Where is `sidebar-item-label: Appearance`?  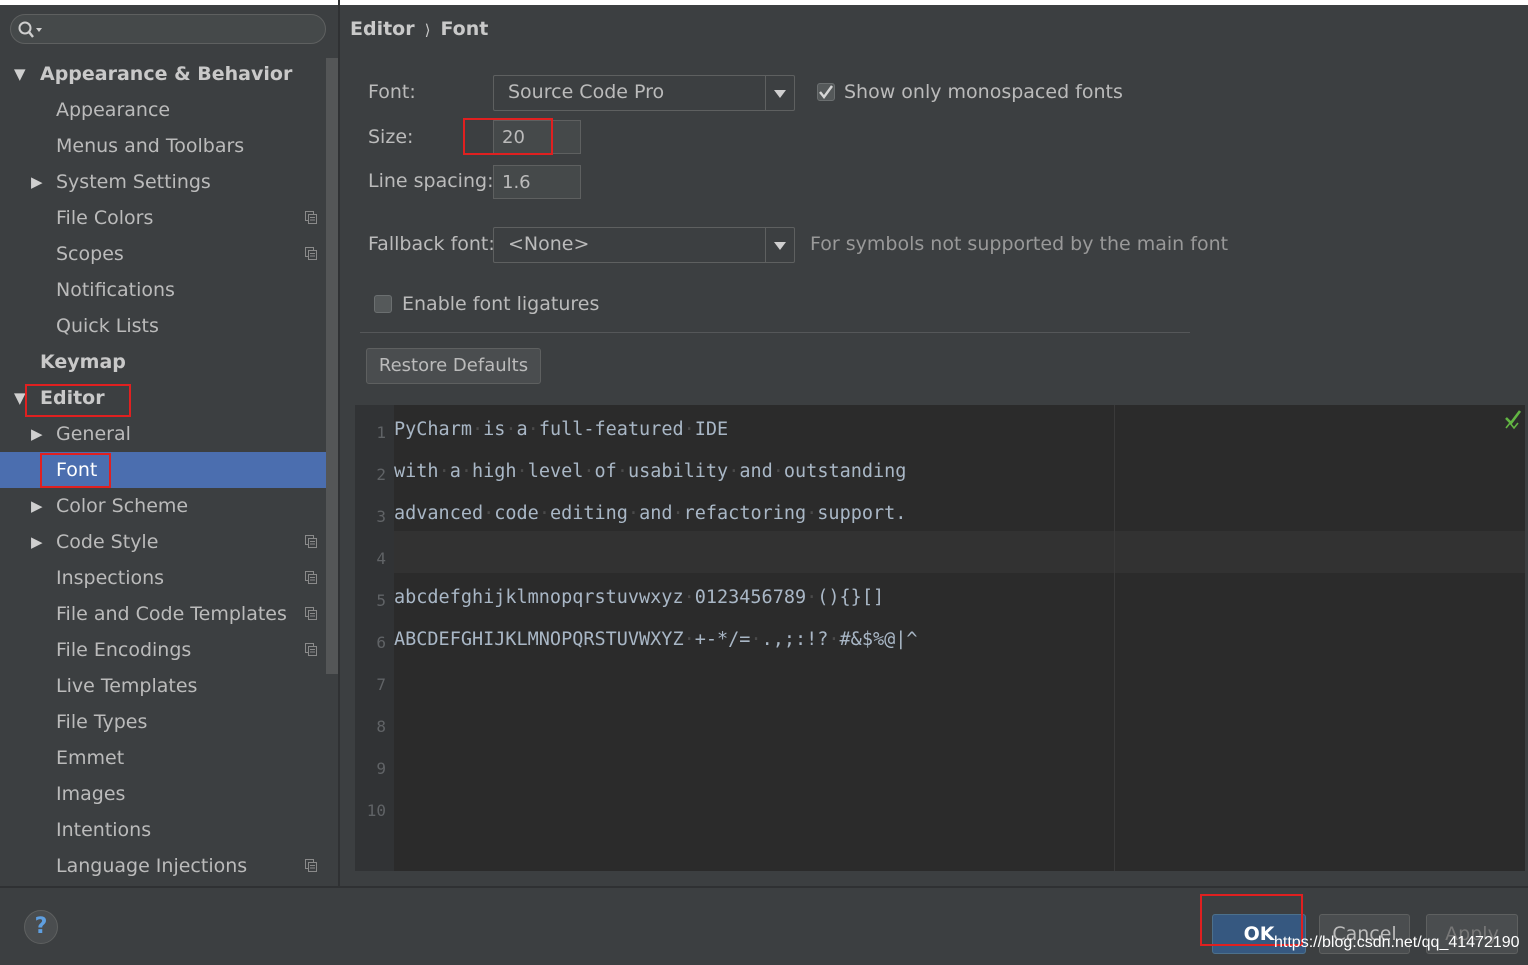 sidebar-item-label: Appearance is located at coordinates (113, 110).